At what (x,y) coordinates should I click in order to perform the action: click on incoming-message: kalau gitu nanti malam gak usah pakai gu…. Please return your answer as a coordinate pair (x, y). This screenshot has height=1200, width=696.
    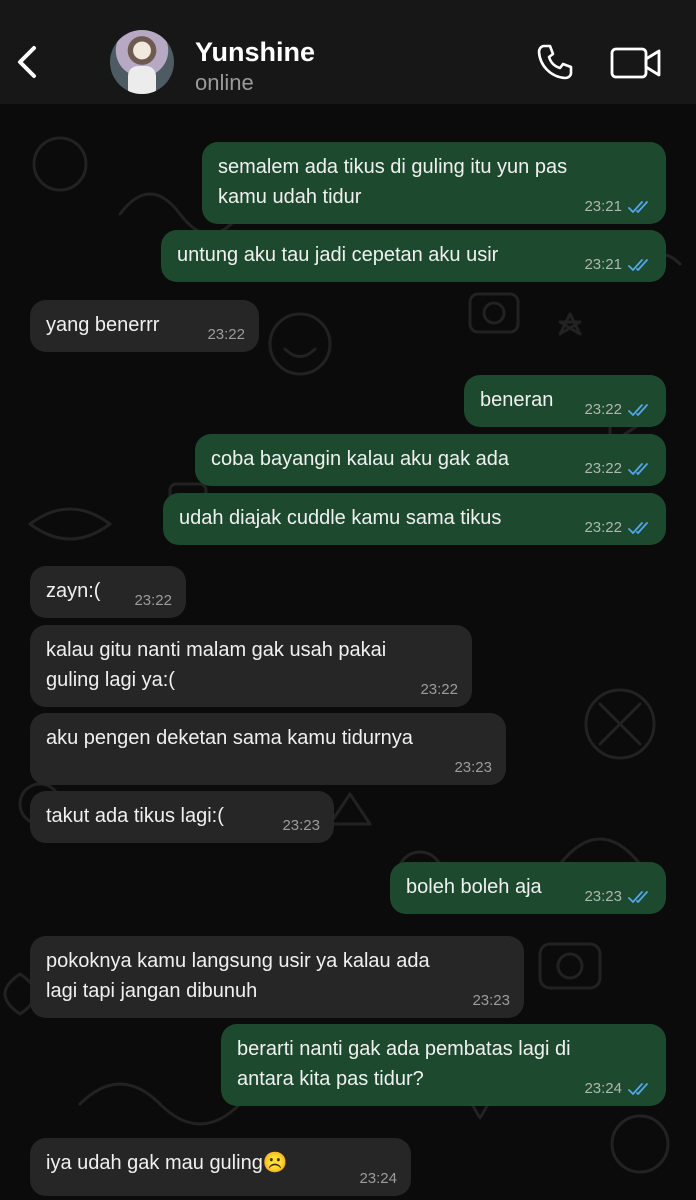
    Looking at the image, I should click on (251, 666).